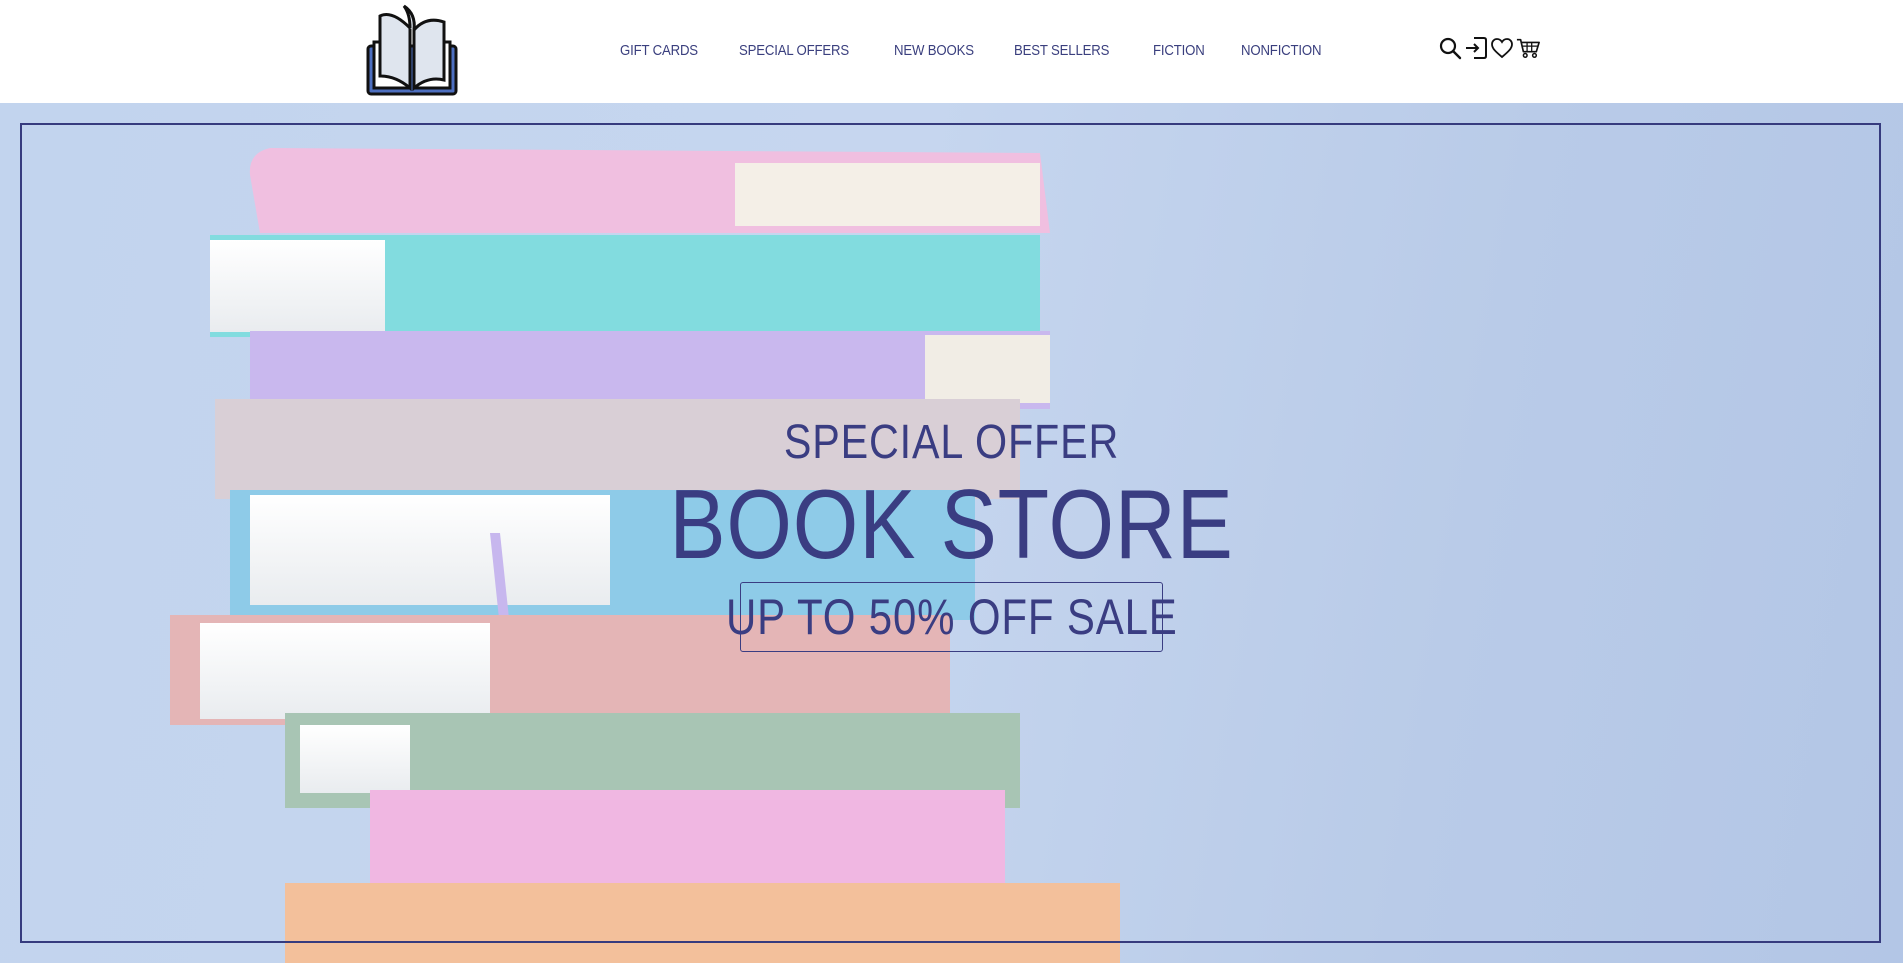  I want to click on search-button, so click(1450, 48).